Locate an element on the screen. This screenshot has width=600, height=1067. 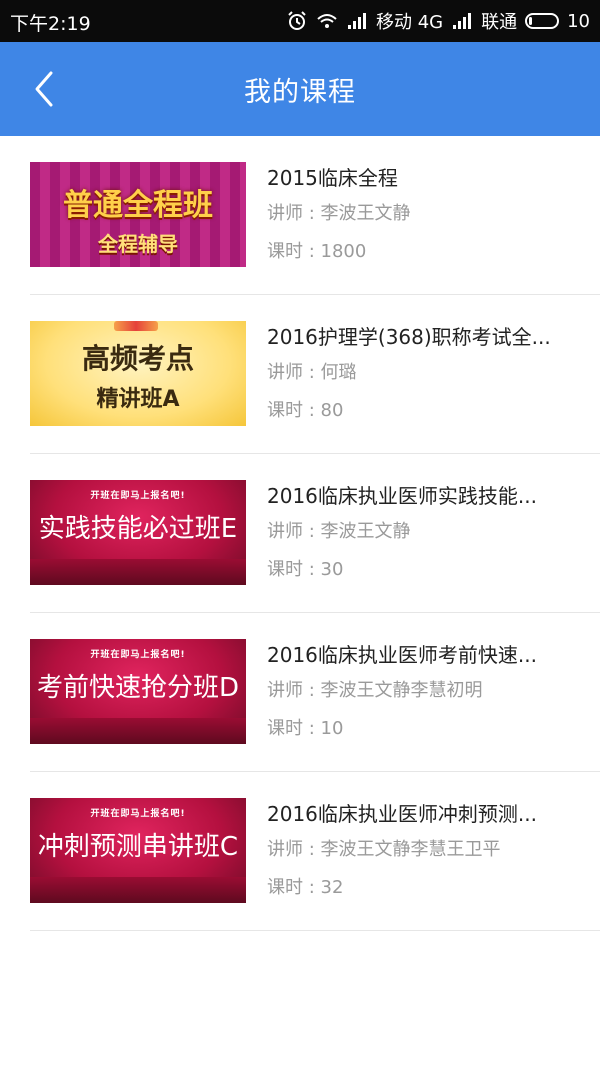
battery-icon is located at coordinates (542, 21).